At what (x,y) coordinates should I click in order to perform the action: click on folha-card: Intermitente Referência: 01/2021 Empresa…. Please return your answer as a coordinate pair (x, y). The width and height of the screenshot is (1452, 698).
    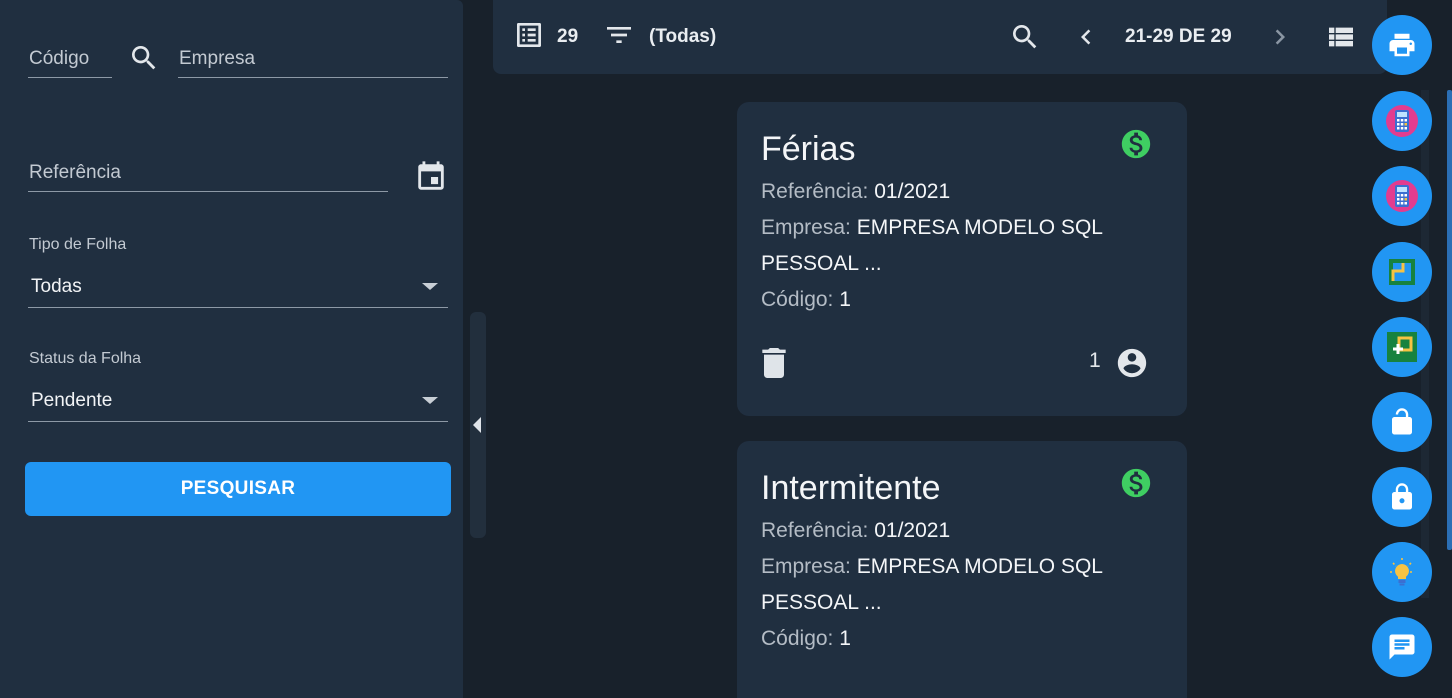
    Looking at the image, I should click on (962, 569).